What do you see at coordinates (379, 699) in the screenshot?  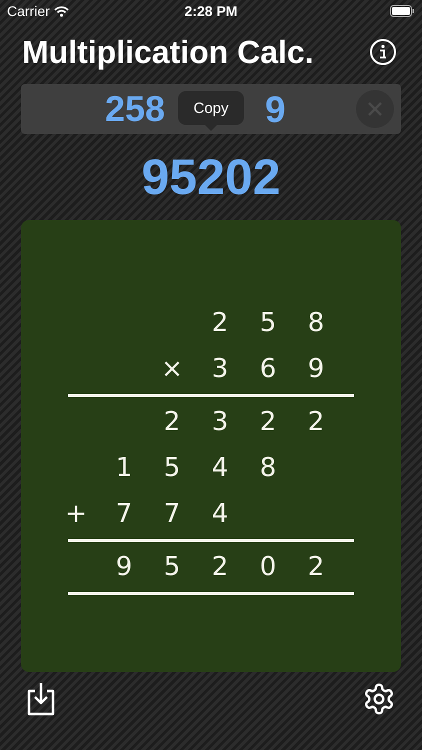 I see `settings-icon` at bounding box center [379, 699].